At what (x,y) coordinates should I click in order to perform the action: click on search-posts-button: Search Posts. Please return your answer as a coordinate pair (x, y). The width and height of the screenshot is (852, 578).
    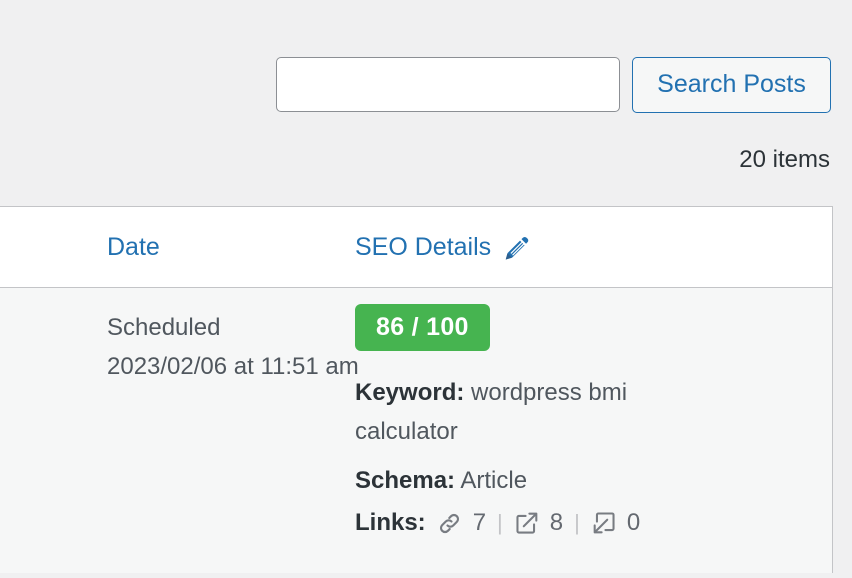
    Looking at the image, I should click on (731, 85).